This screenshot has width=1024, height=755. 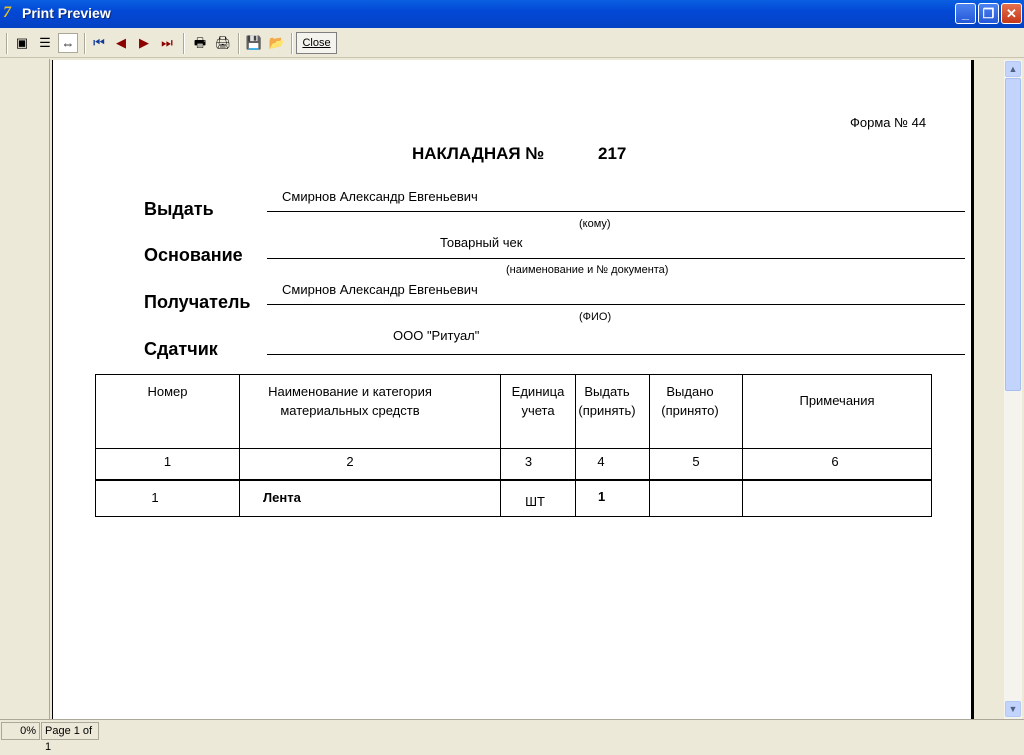 I want to click on field-value-issue: Смирнов Александр Евгеньевич, so click(x=380, y=196).